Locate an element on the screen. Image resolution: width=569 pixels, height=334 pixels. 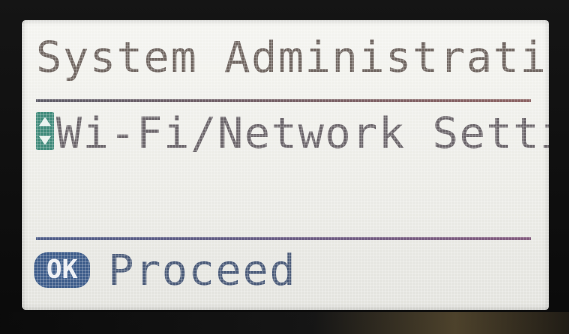
up-down-arrows-icon is located at coordinates (45, 131).